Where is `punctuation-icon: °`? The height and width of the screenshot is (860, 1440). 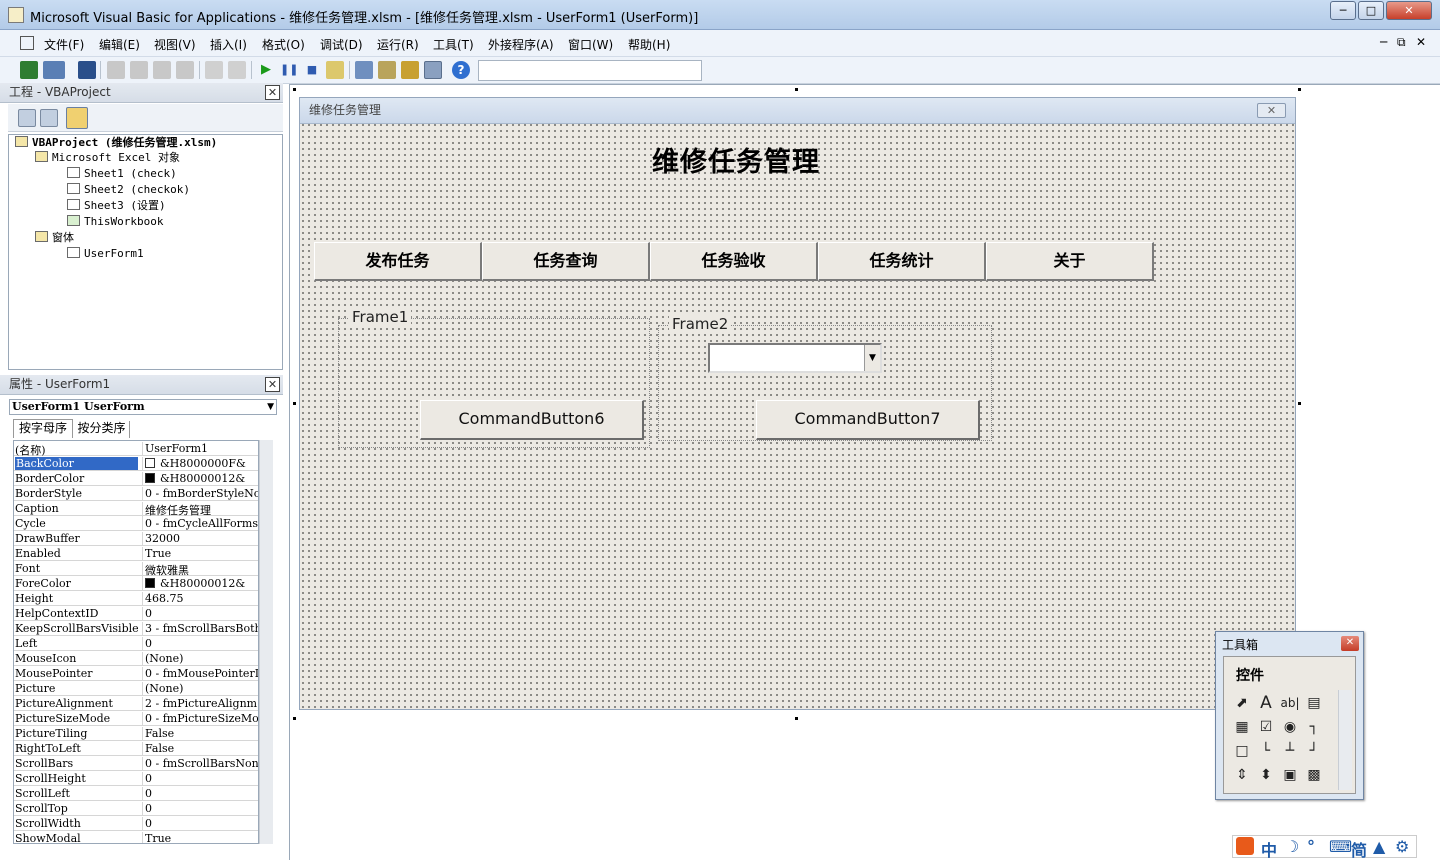
punctuation-icon: ° is located at coordinates (1311, 846).